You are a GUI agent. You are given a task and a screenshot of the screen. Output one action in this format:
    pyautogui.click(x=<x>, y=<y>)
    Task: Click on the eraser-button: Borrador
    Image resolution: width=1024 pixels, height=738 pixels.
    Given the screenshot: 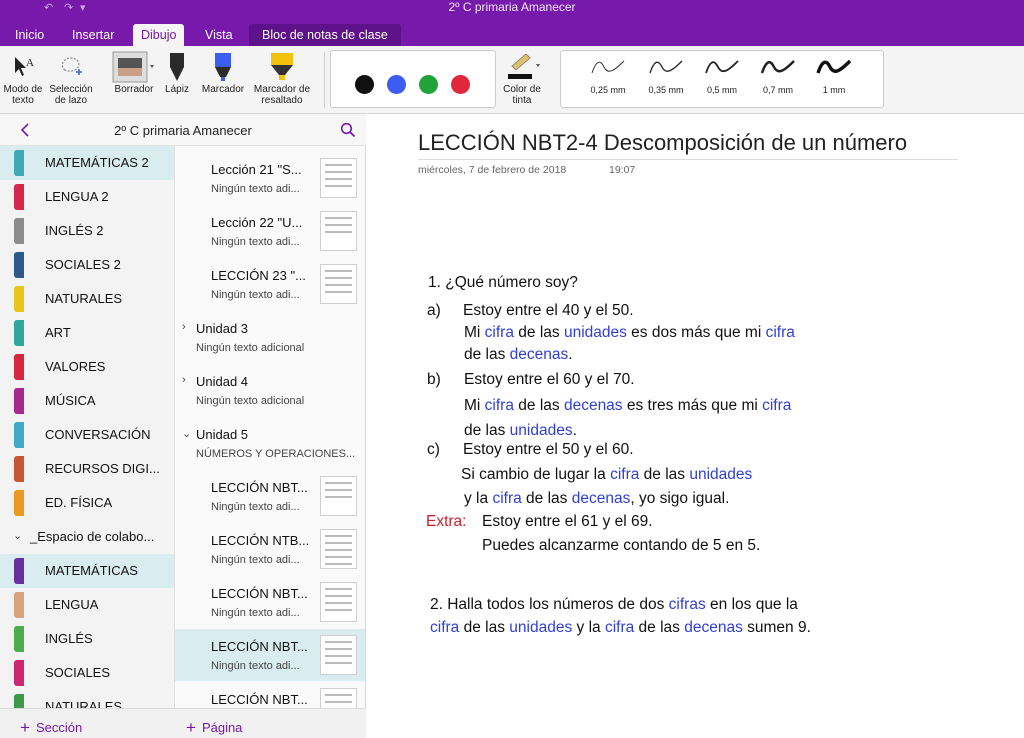 What is the action you would take?
    pyautogui.click(x=134, y=72)
    